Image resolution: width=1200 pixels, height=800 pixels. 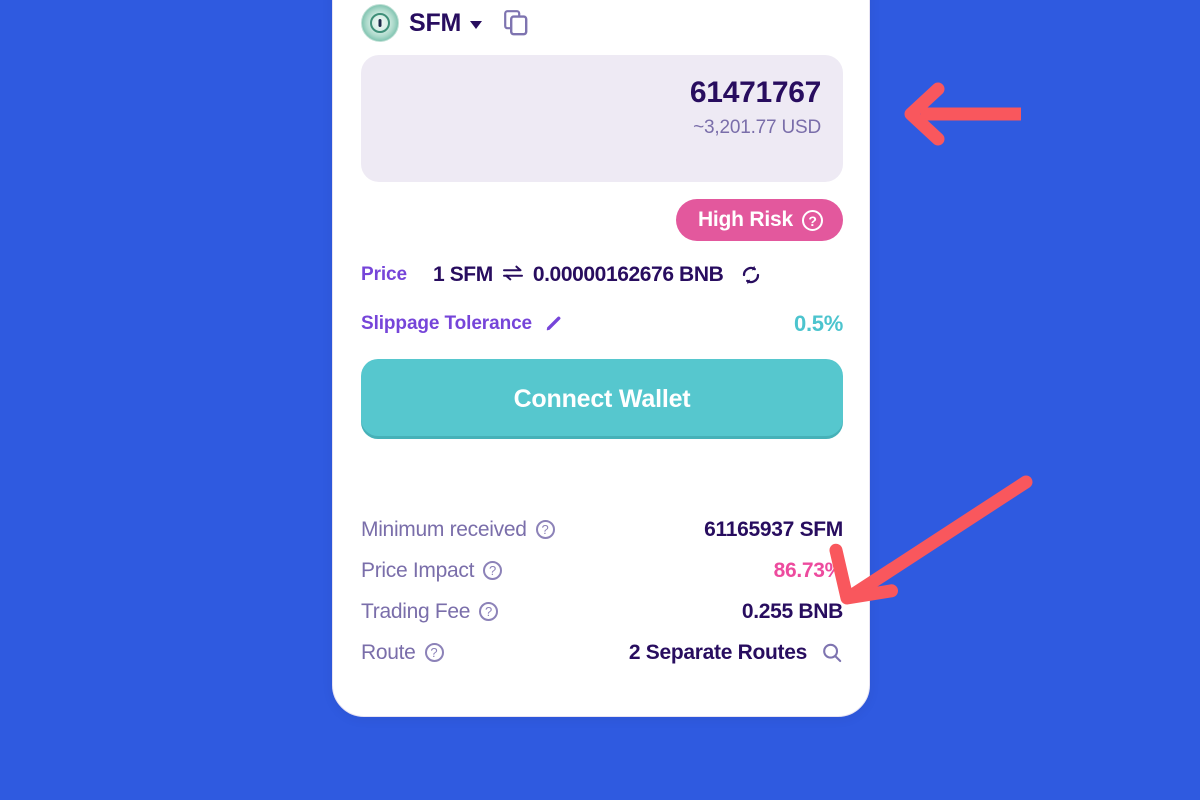 What do you see at coordinates (962, 114) in the screenshot?
I see `arrow-pointing-to-amount` at bounding box center [962, 114].